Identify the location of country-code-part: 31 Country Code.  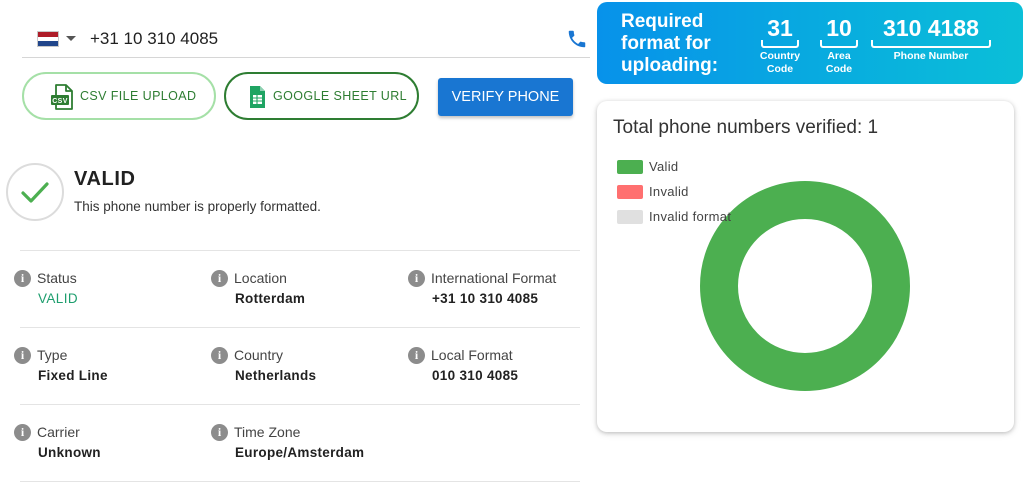
(780, 46).